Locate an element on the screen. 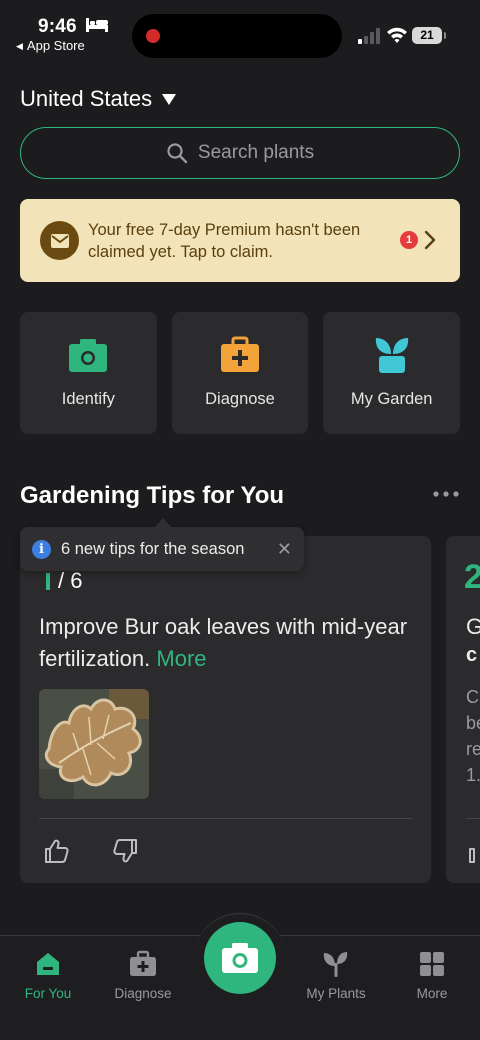  home-icon is located at coordinates (48, 964).